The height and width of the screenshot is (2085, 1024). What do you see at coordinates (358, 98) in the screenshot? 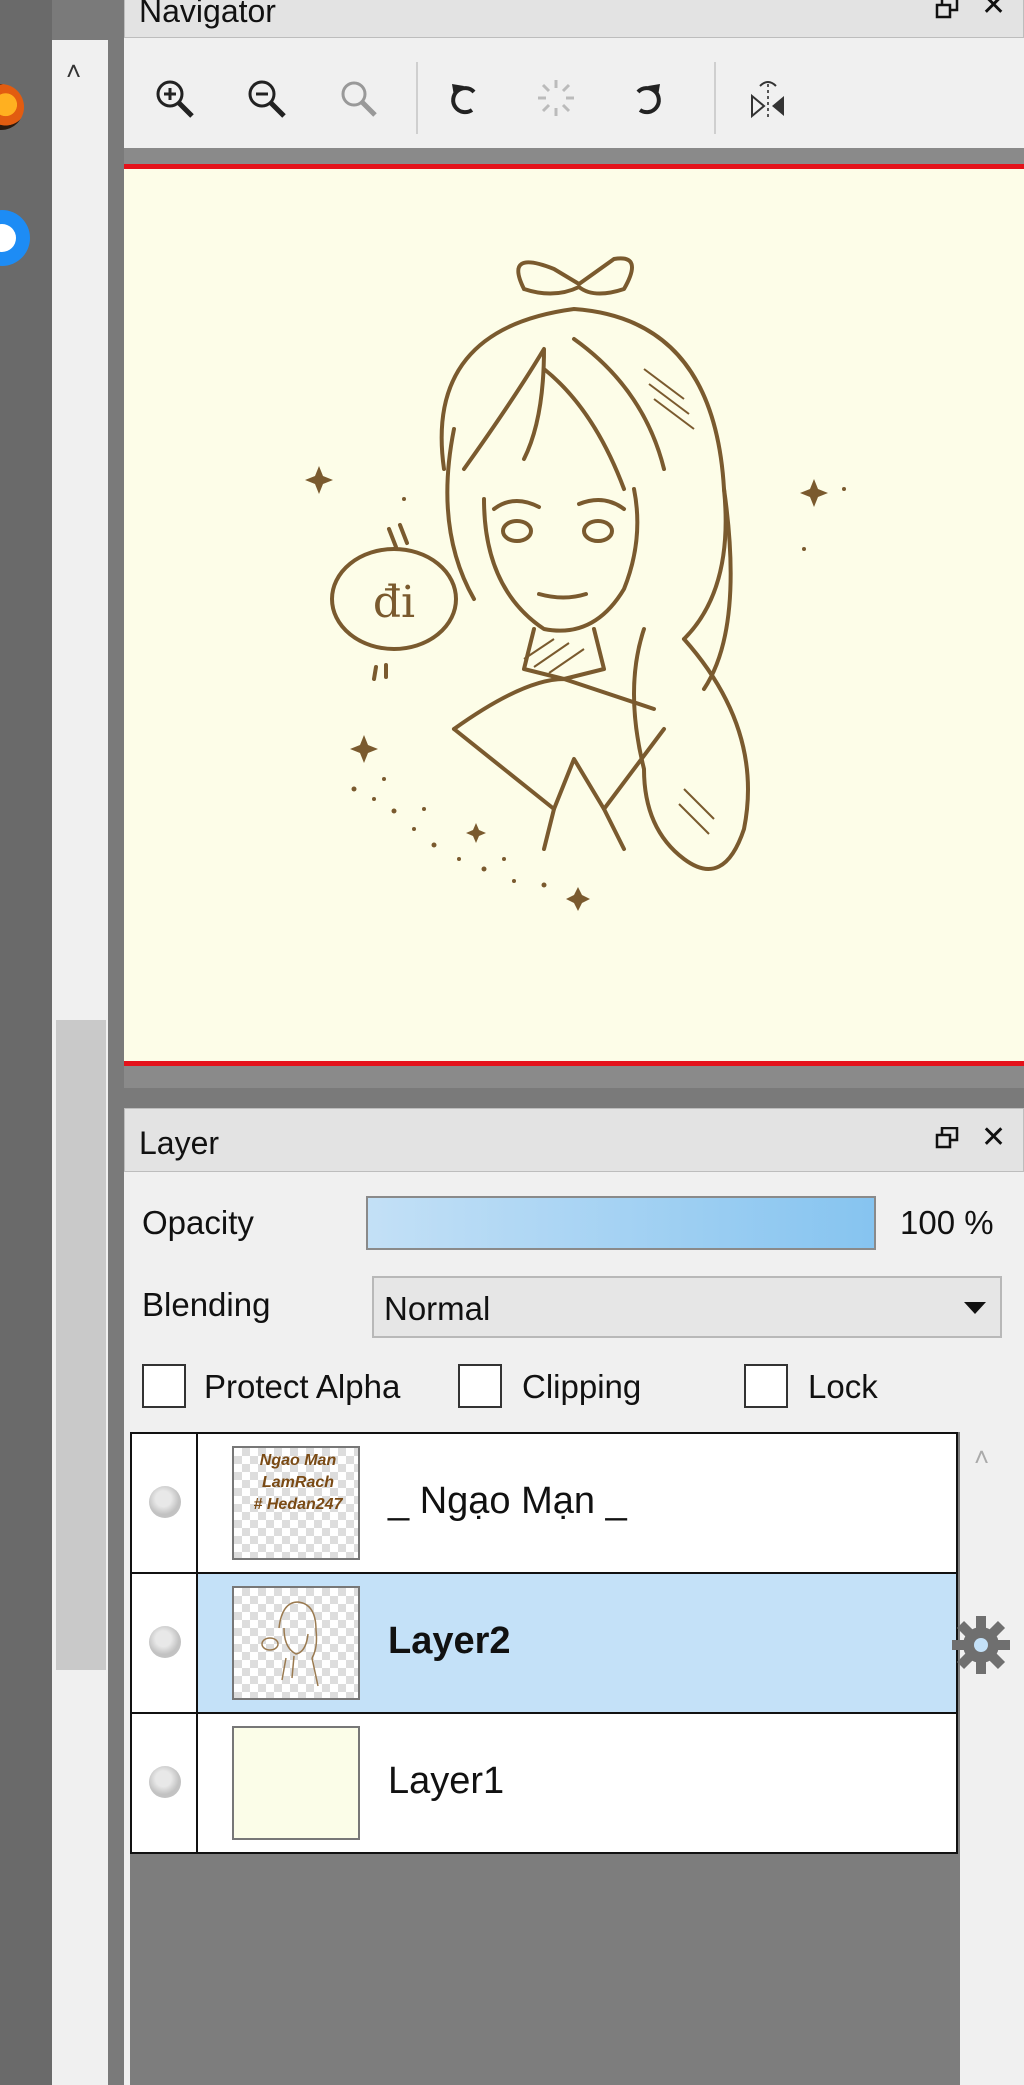
I see `zoom-reset-icon` at bounding box center [358, 98].